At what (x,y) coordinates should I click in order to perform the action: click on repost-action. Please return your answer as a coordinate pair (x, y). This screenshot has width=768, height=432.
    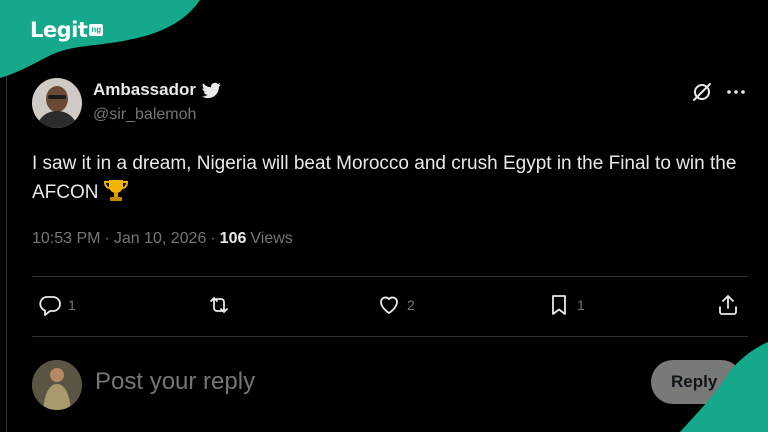
    Looking at the image, I should click on (222, 305).